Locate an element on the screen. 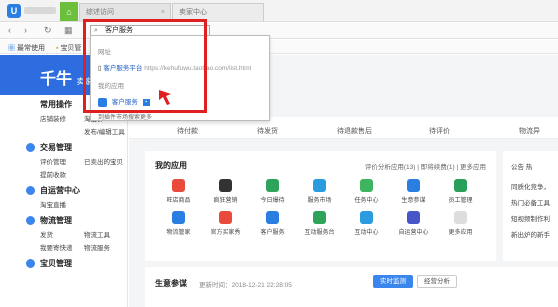  app-label: 物流管家 is located at coordinates (178, 233).